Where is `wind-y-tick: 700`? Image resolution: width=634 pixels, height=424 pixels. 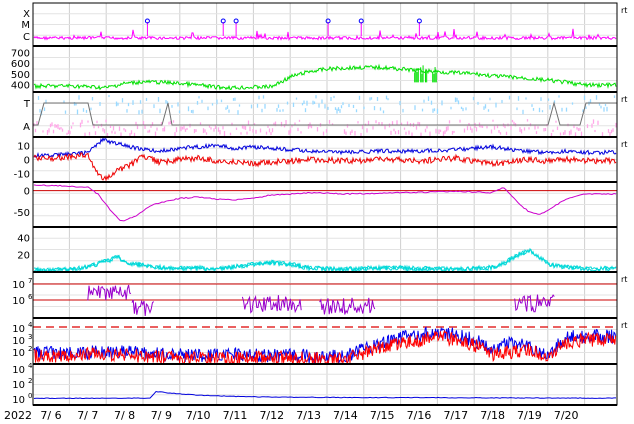 wind-y-tick: 700 is located at coordinates (20, 53).